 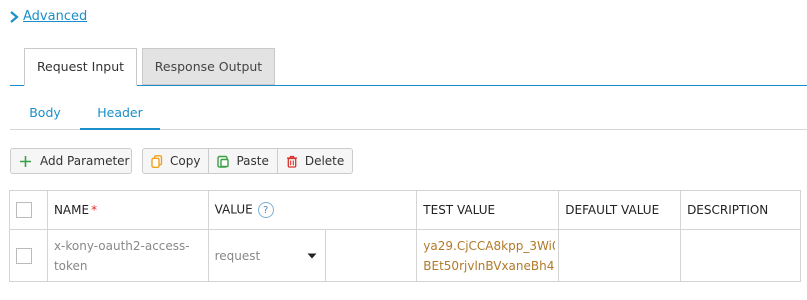 I want to click on trash-icon, so click(x=291, y=161).